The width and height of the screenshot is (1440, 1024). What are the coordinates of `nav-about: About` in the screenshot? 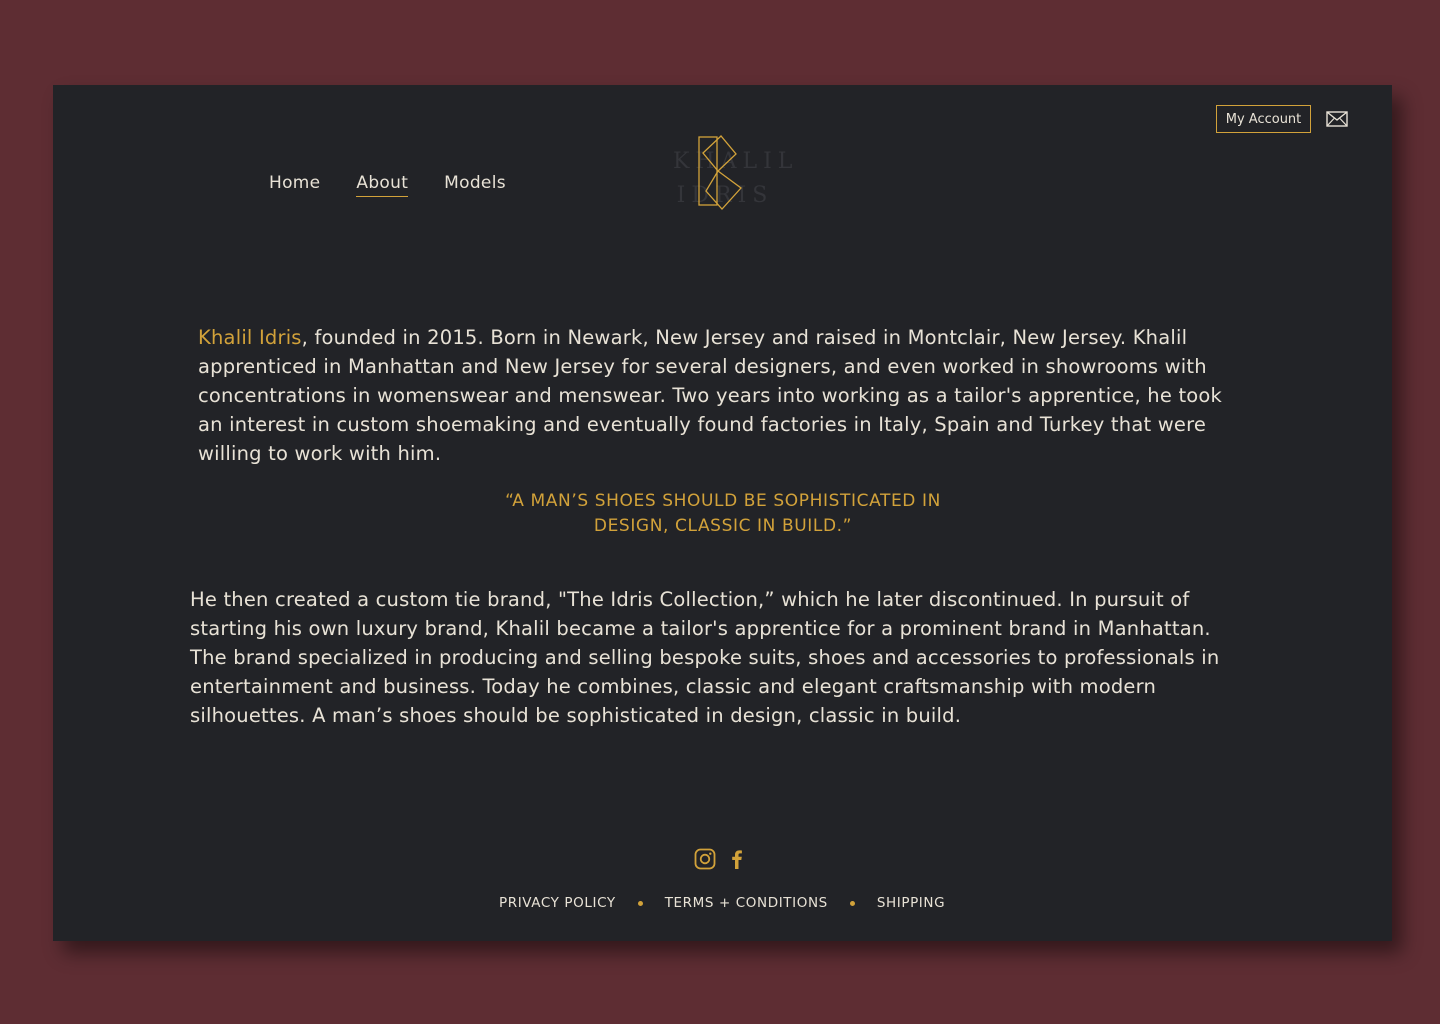 It's located at (382, 185).